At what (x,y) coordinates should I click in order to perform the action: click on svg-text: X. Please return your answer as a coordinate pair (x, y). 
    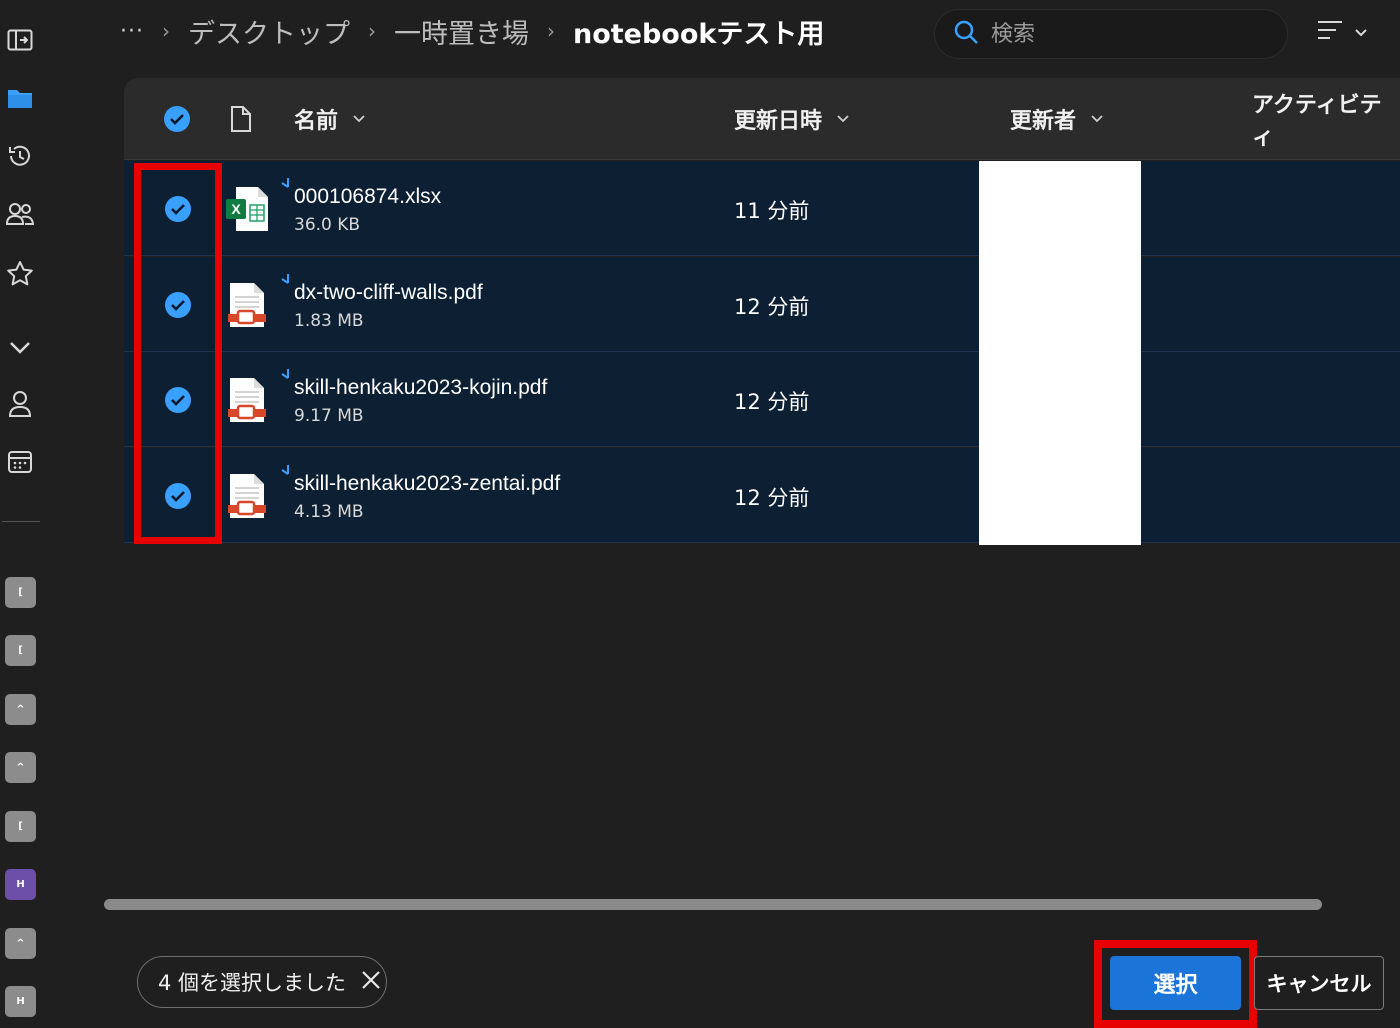
    Looking at the image, I should click on (236, 209).